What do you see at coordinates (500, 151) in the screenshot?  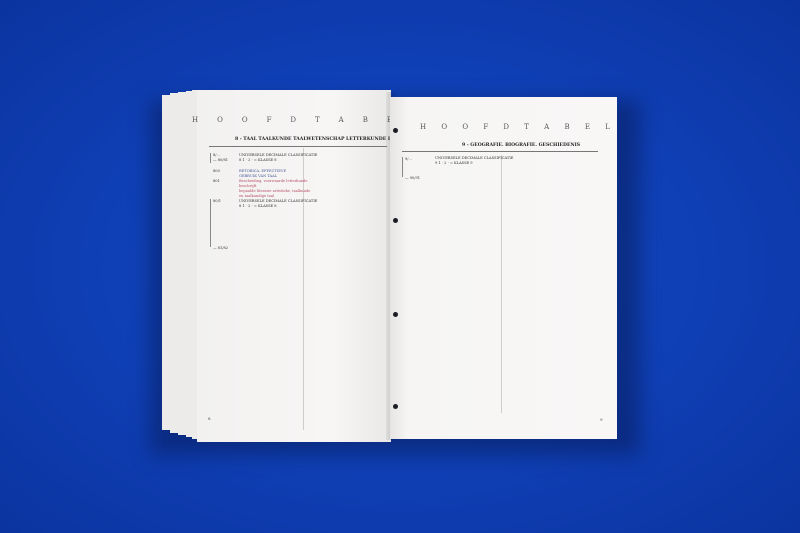 I see `right-title-rule` at bounding box center [500, 151].